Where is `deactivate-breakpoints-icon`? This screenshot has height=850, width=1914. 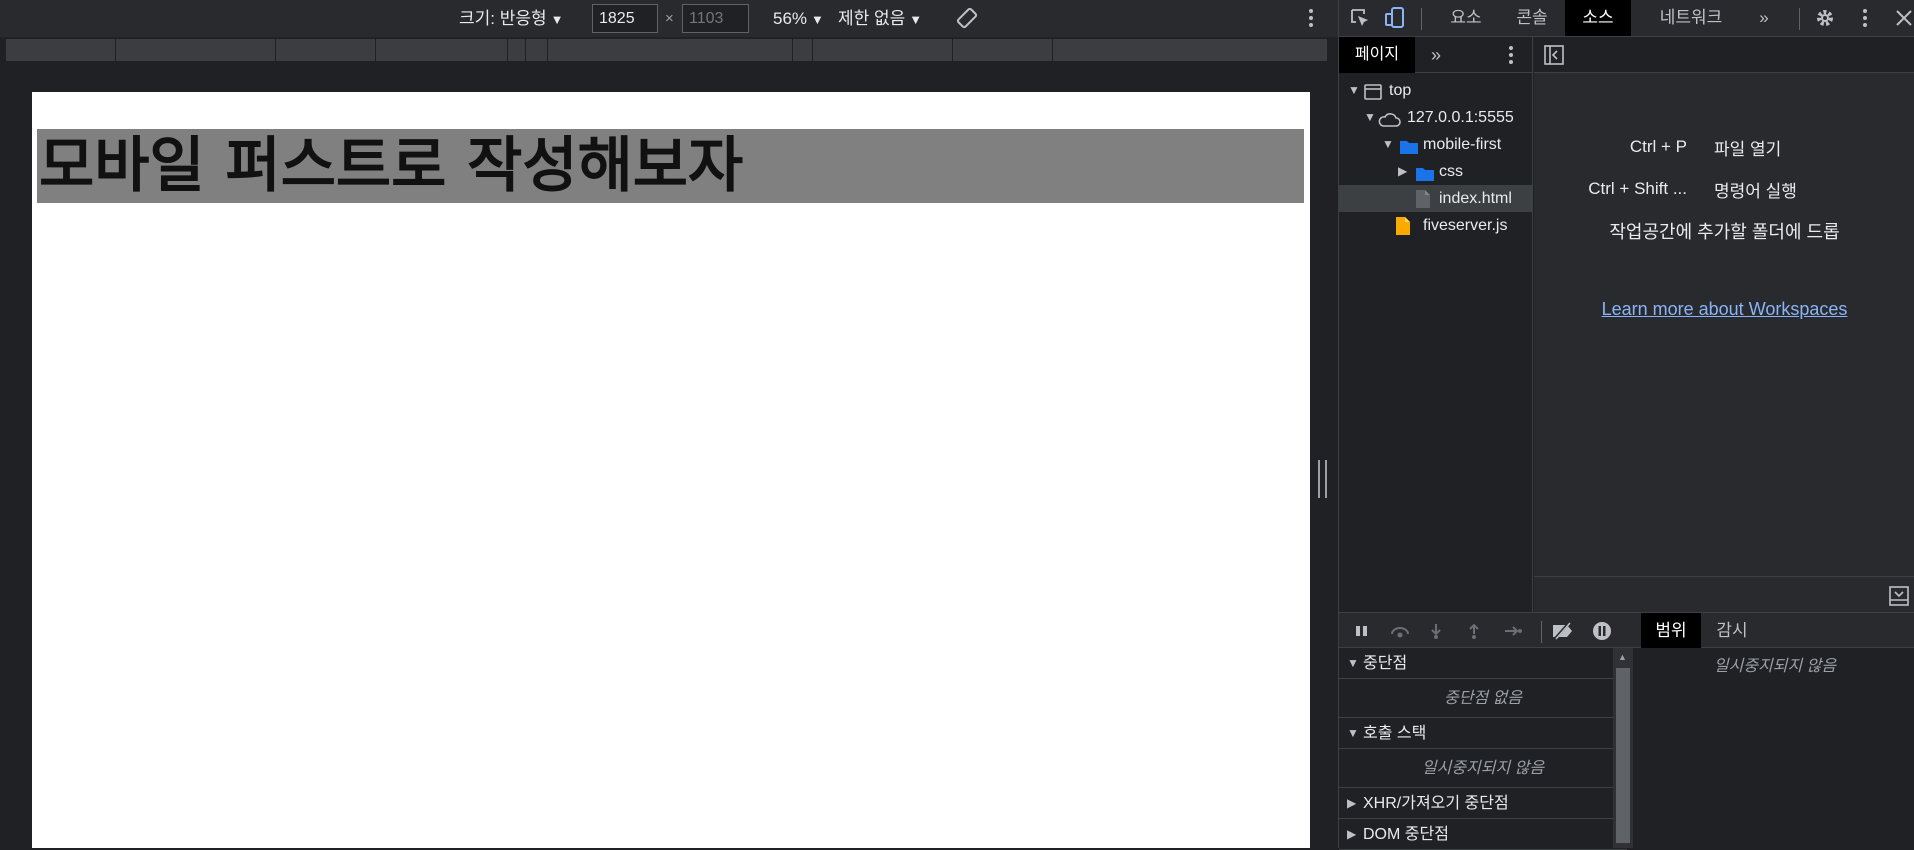
deactivate-breakpoints-icon is located at coordinates (1564, 631).